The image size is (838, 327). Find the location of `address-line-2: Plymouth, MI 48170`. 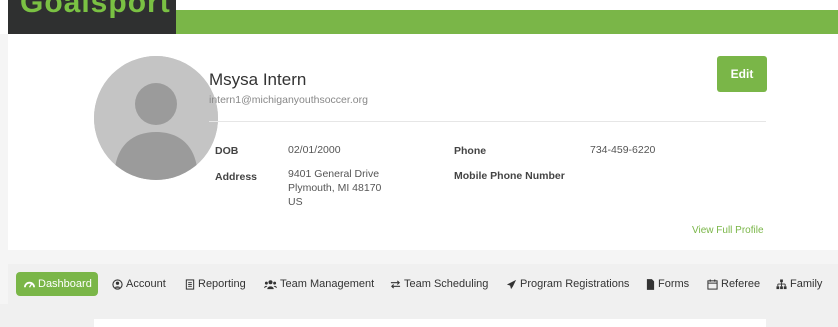

address-line-2: Plymouth, MI 48170 is located at coordinates (335, 188).